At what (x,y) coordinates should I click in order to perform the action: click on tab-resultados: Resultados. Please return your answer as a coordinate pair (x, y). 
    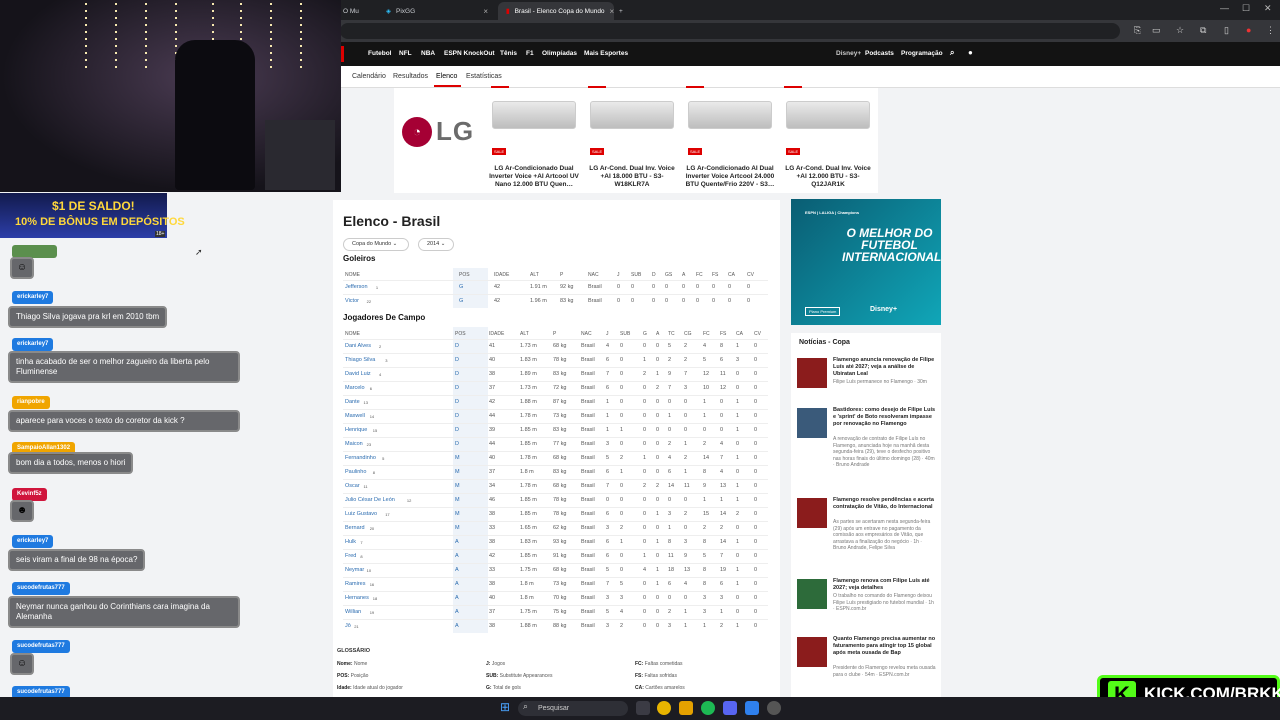
    Looking at the image, I should click on (410, 76).